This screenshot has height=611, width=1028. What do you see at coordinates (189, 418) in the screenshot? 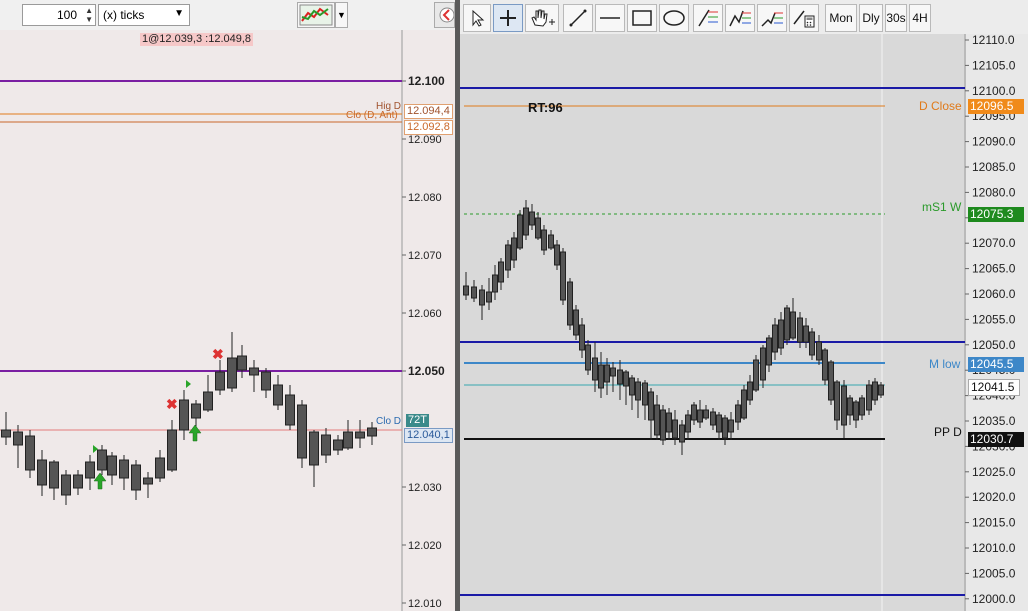
I see `left-candles` at bounding box center [189, 418].